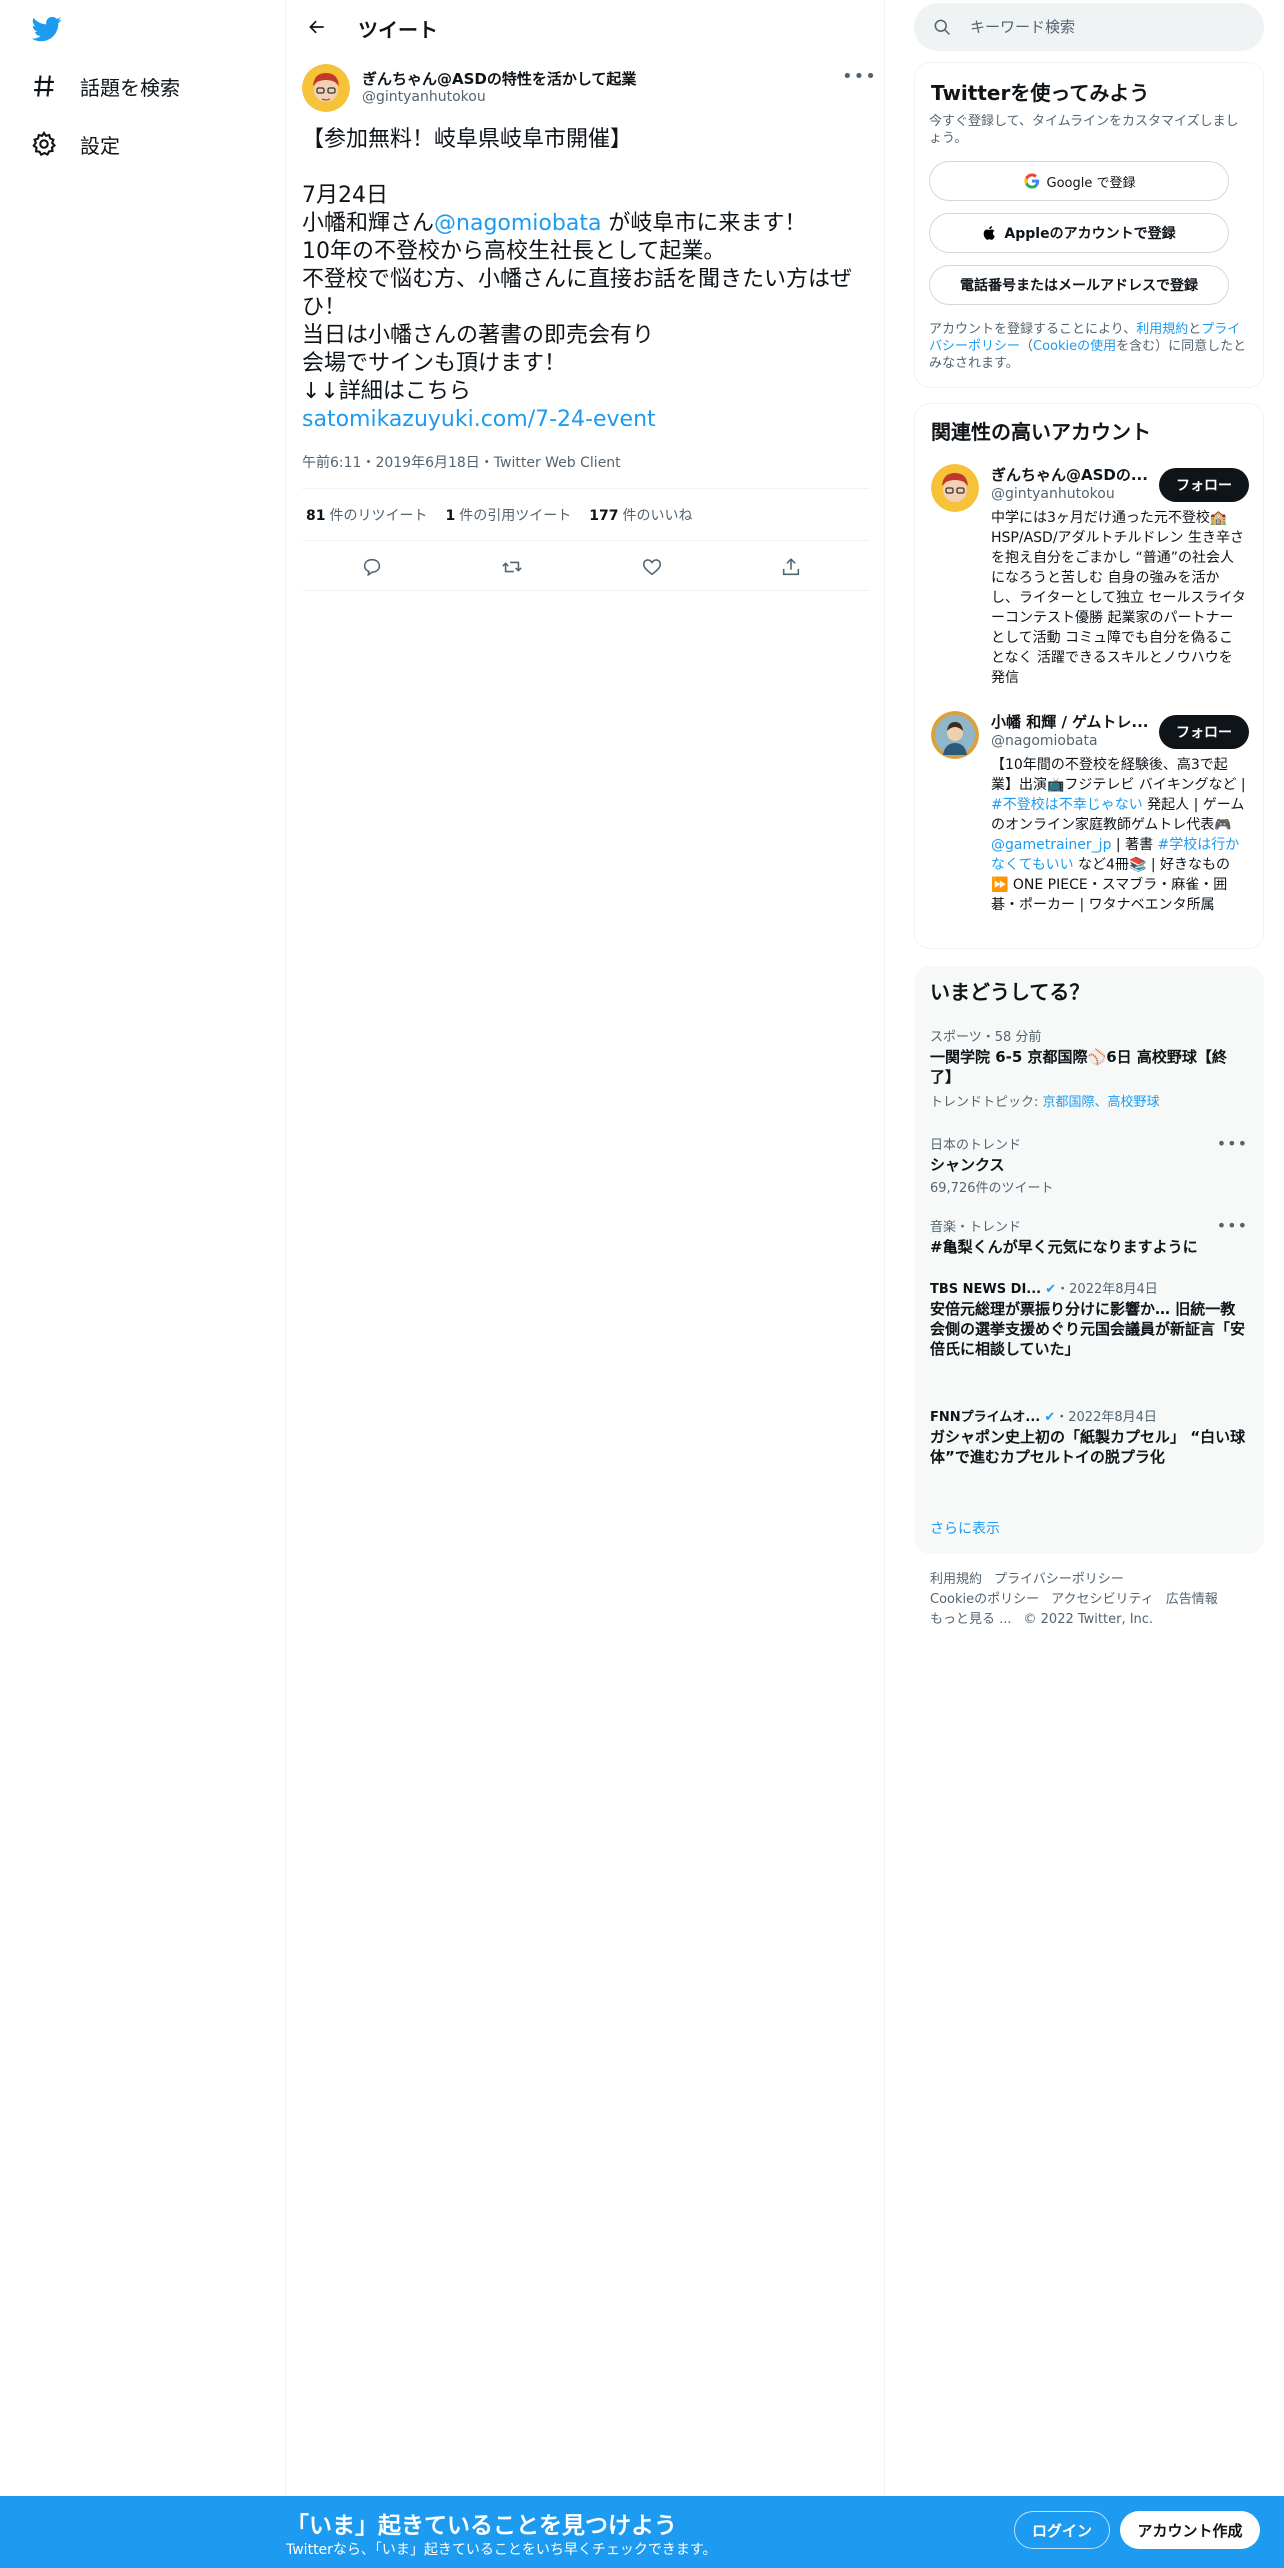 The image size is (1284, 2568). What do you see at coordinates (1059, 1579) in the screenshot?
I see `footer-link: プライバシーポリシー` at bounding box center [1059, 1579].